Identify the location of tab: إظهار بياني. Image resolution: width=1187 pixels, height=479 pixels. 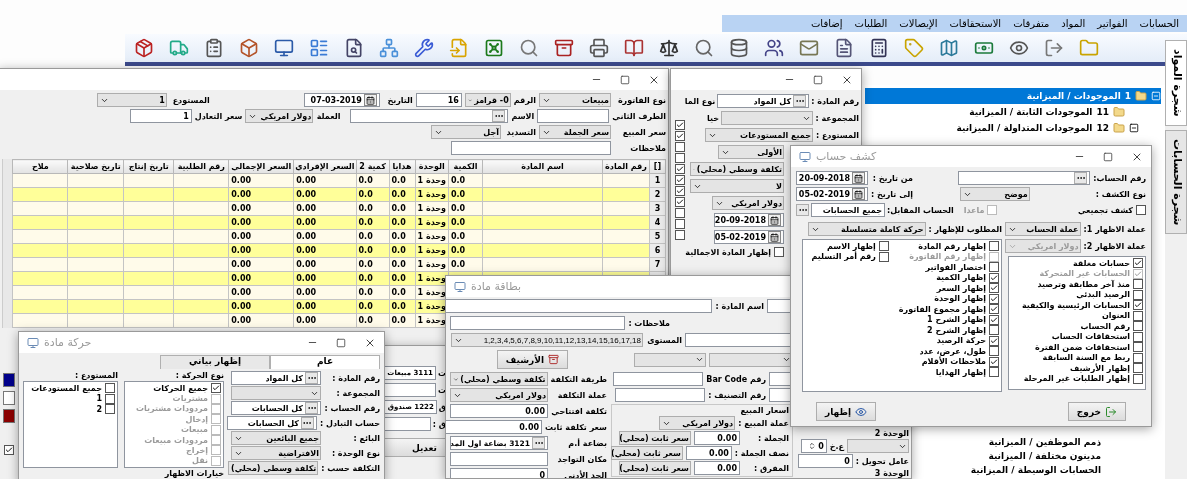
(215, 362).